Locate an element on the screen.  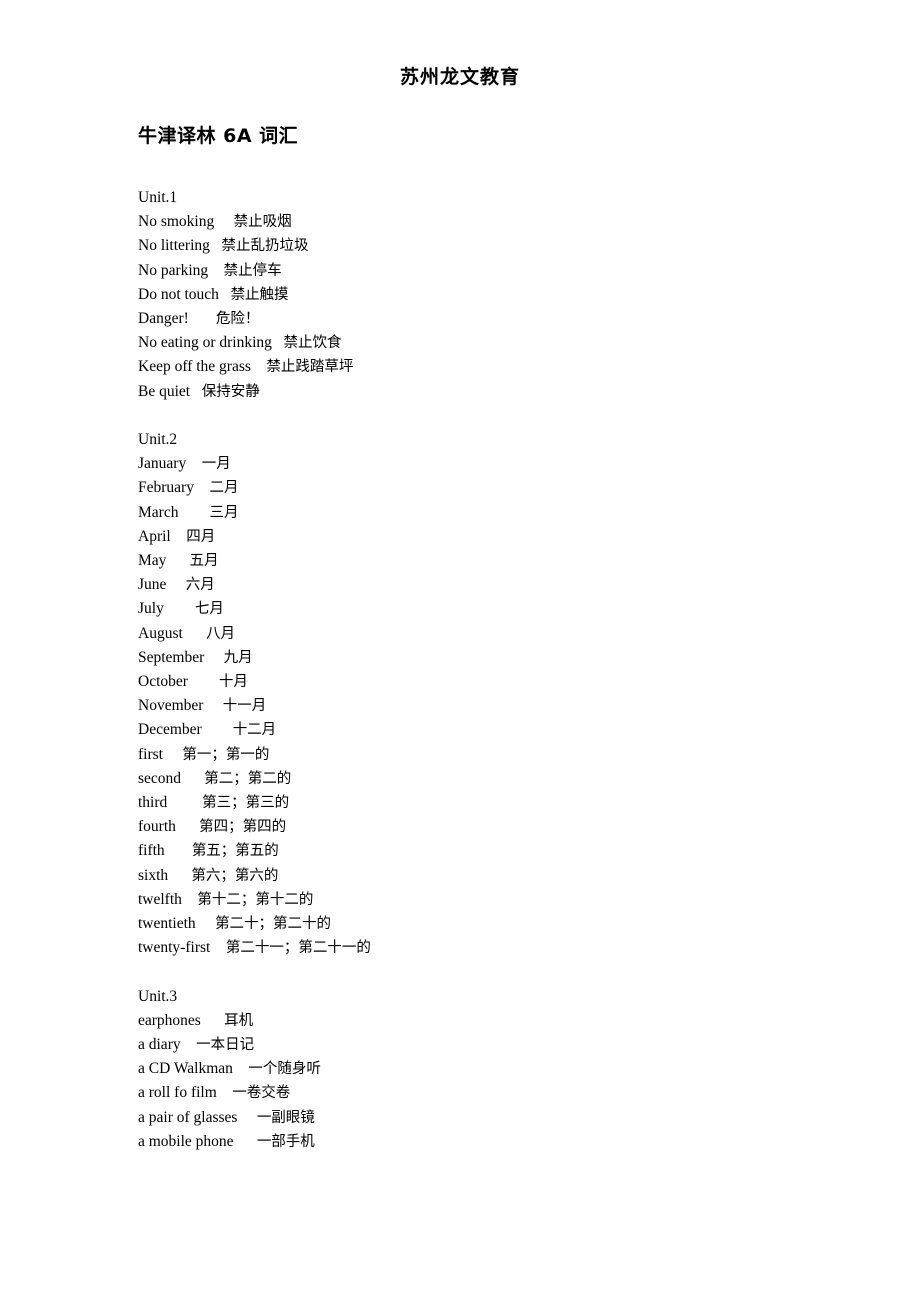
vocabulary-entry: a diary 一本日记 is located at coordinates (488, 1045).